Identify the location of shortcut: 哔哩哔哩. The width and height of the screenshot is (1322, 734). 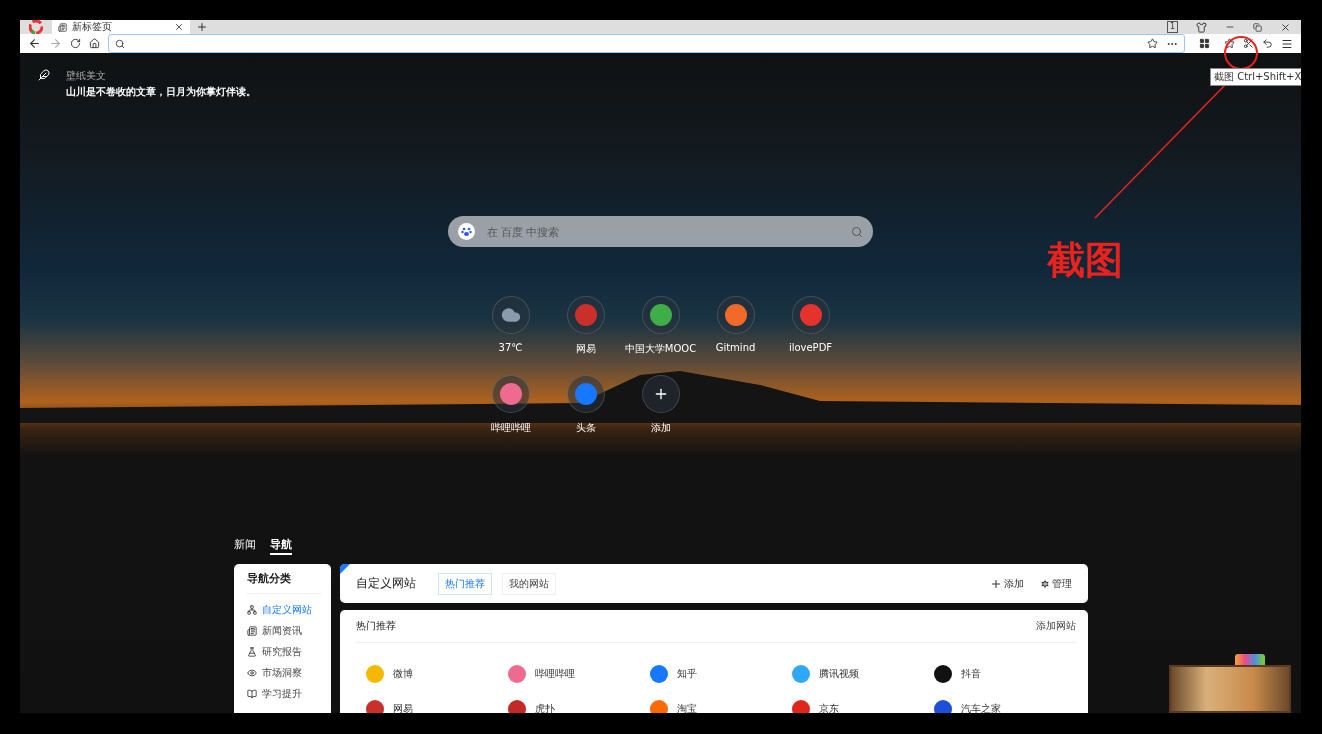
(510, 405).